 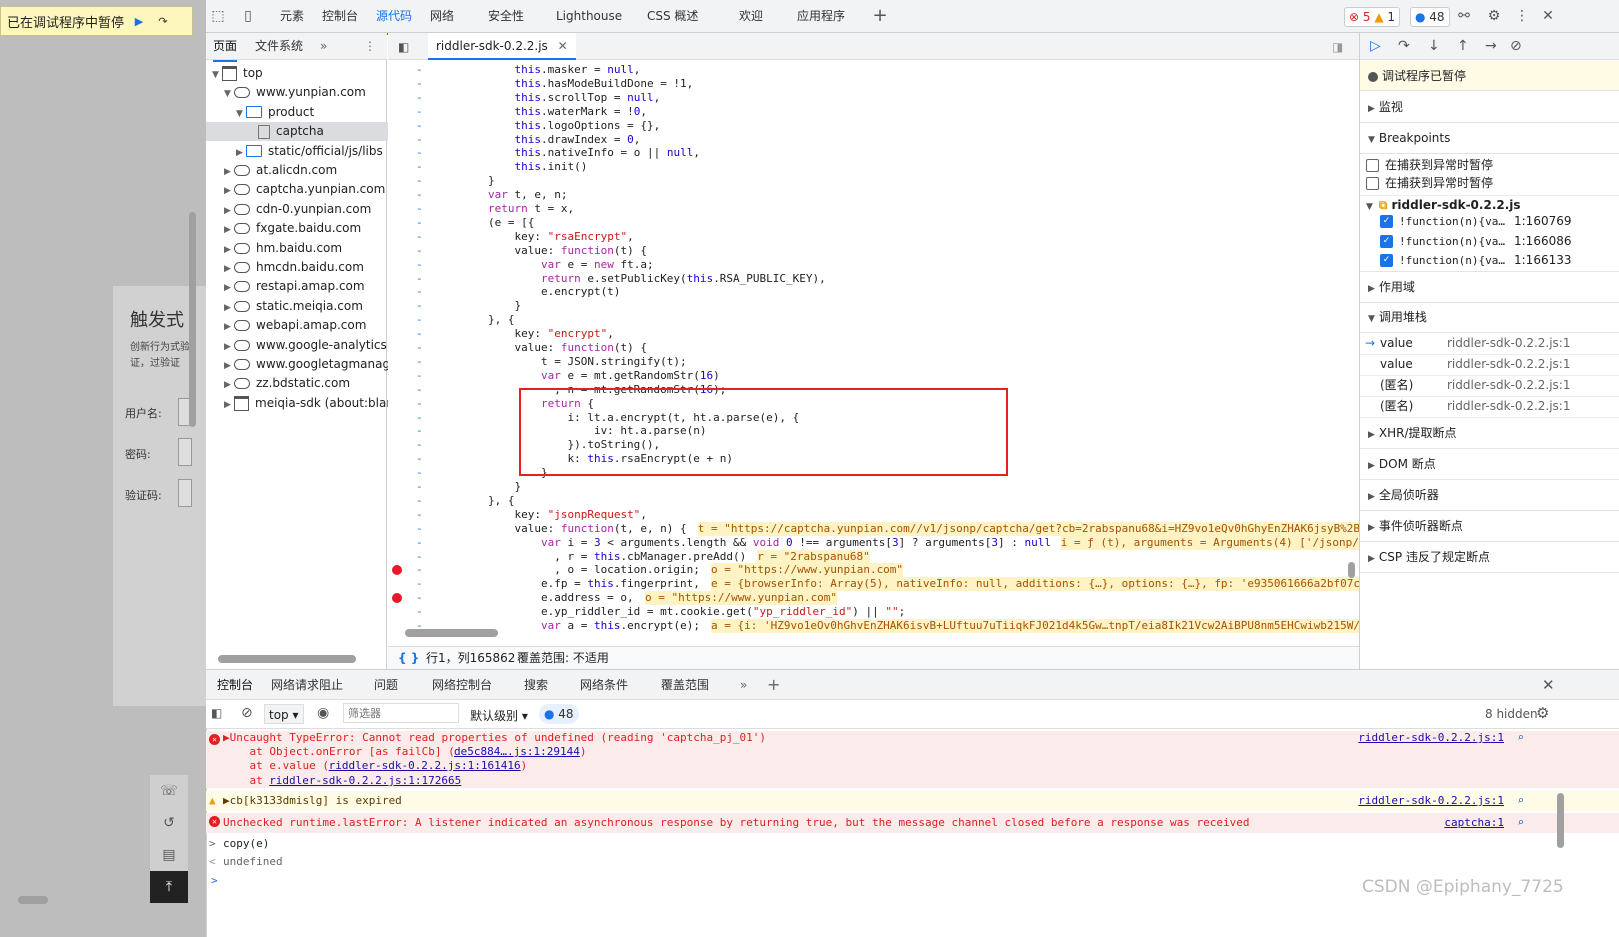 What do you see at coordinates (880, 16) in the screenshot?
I see `more-tabs-icon: +` at bounding box center [880, 16].